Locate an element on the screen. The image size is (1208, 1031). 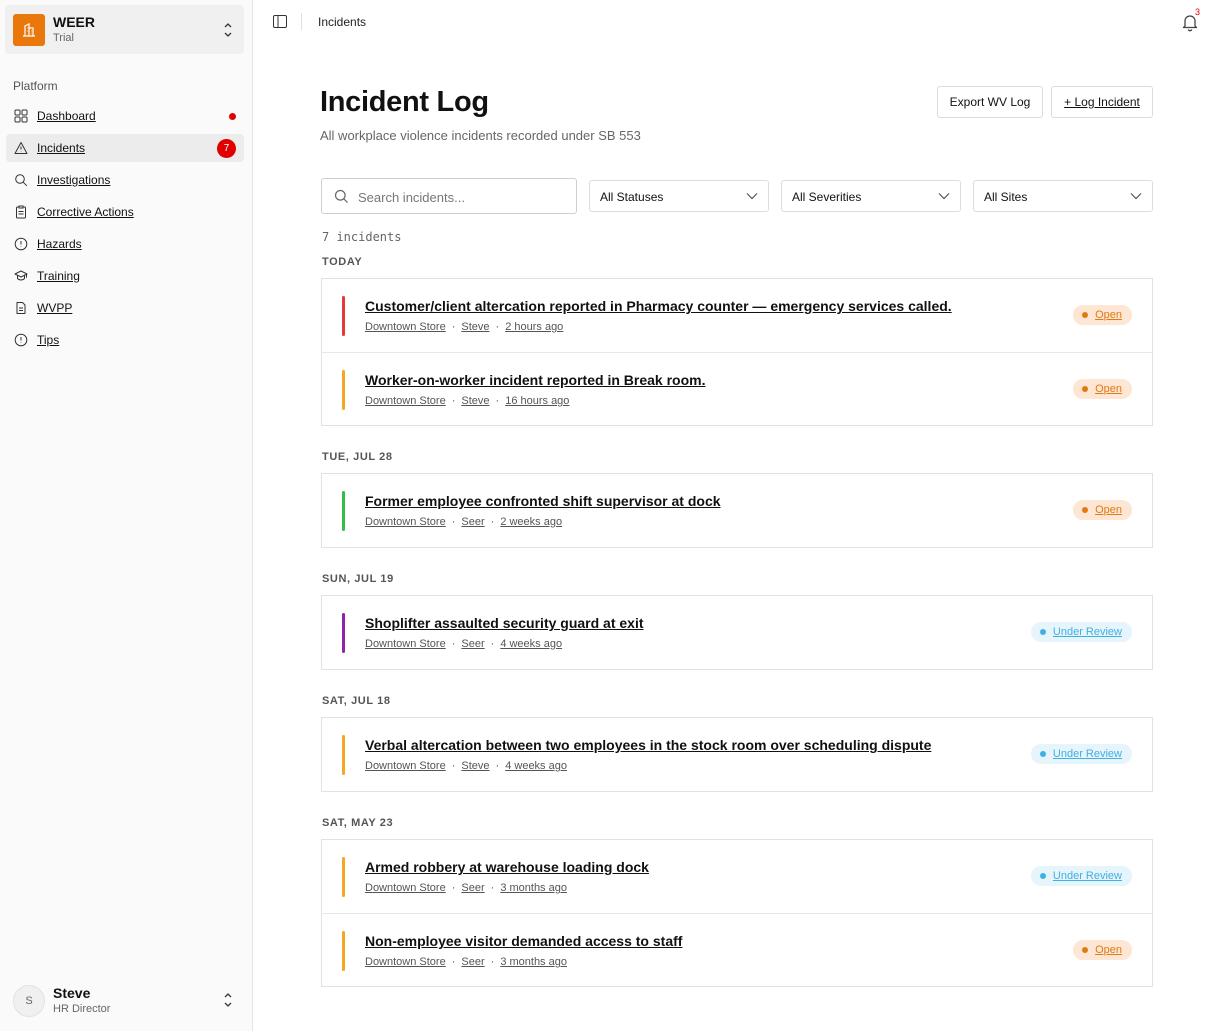
clipboard-icon is located at coordinates (21, 212).